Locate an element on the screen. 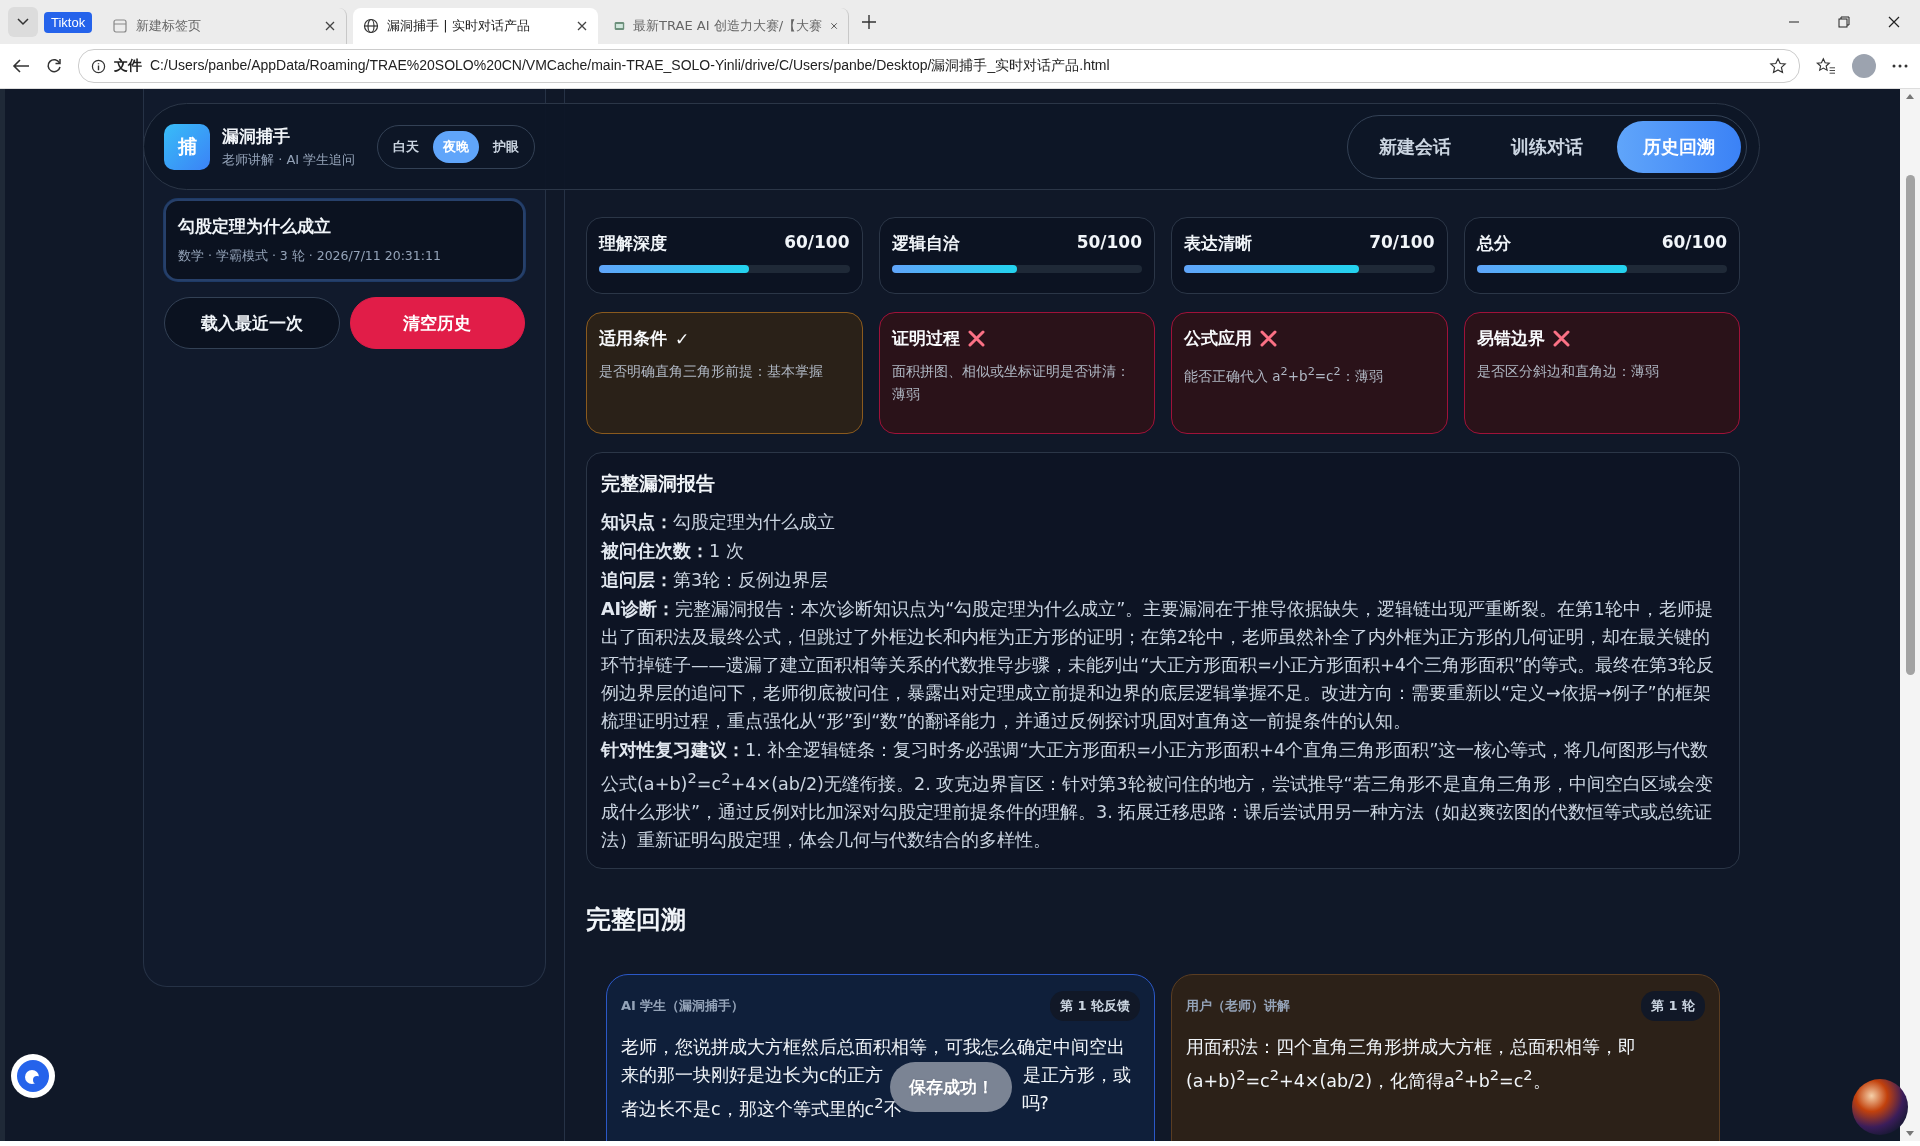 This screenshot has width=1920, height=1146. more-icon is located at coordinates (1900, 66).